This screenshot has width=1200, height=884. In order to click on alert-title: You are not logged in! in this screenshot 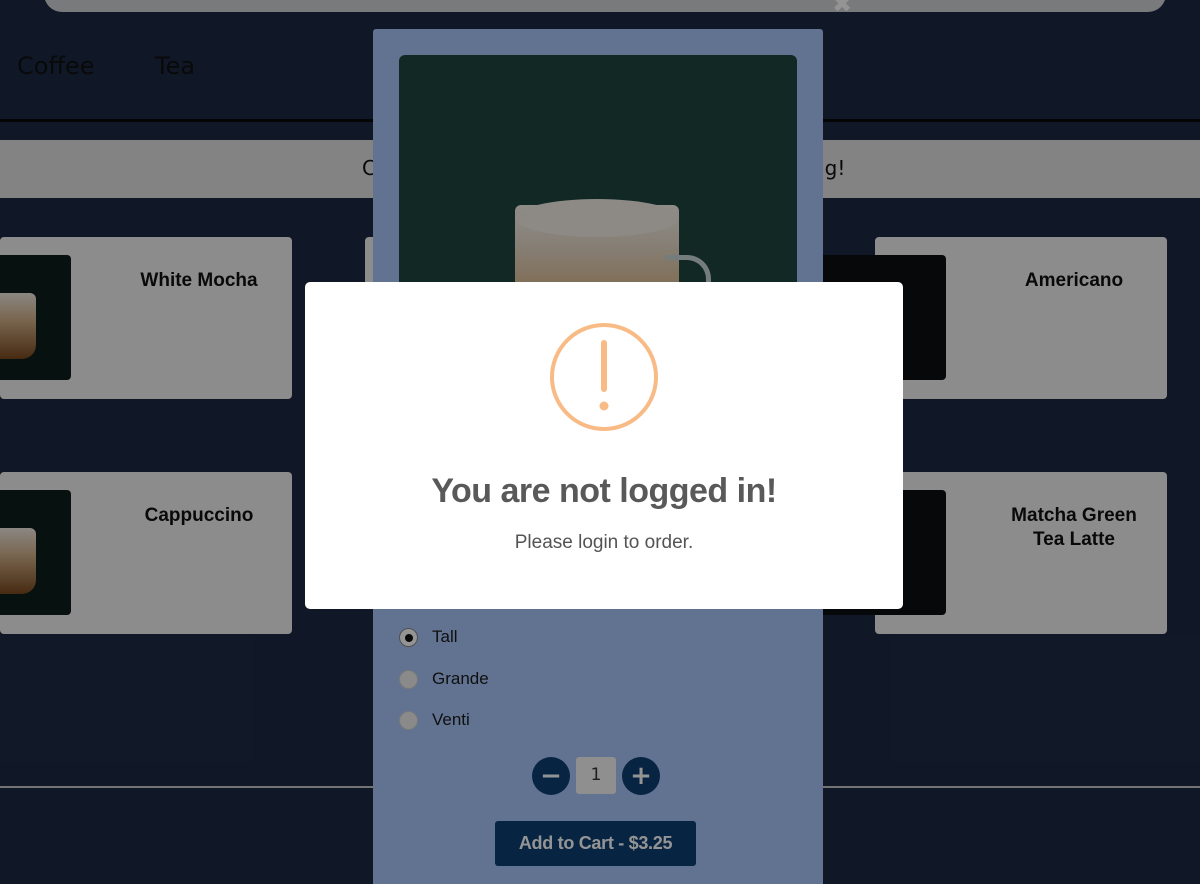, I will do `click(604, 491)`.